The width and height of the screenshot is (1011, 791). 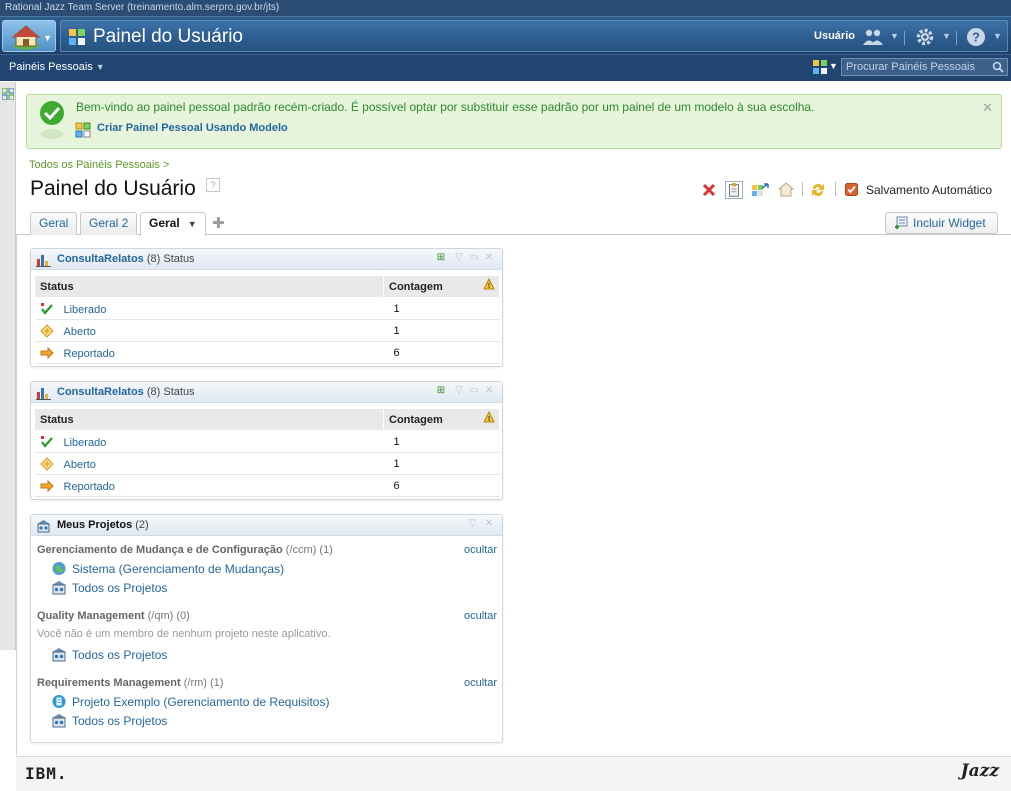 I want to click on section-count: (0), so click(x=183, y=616).